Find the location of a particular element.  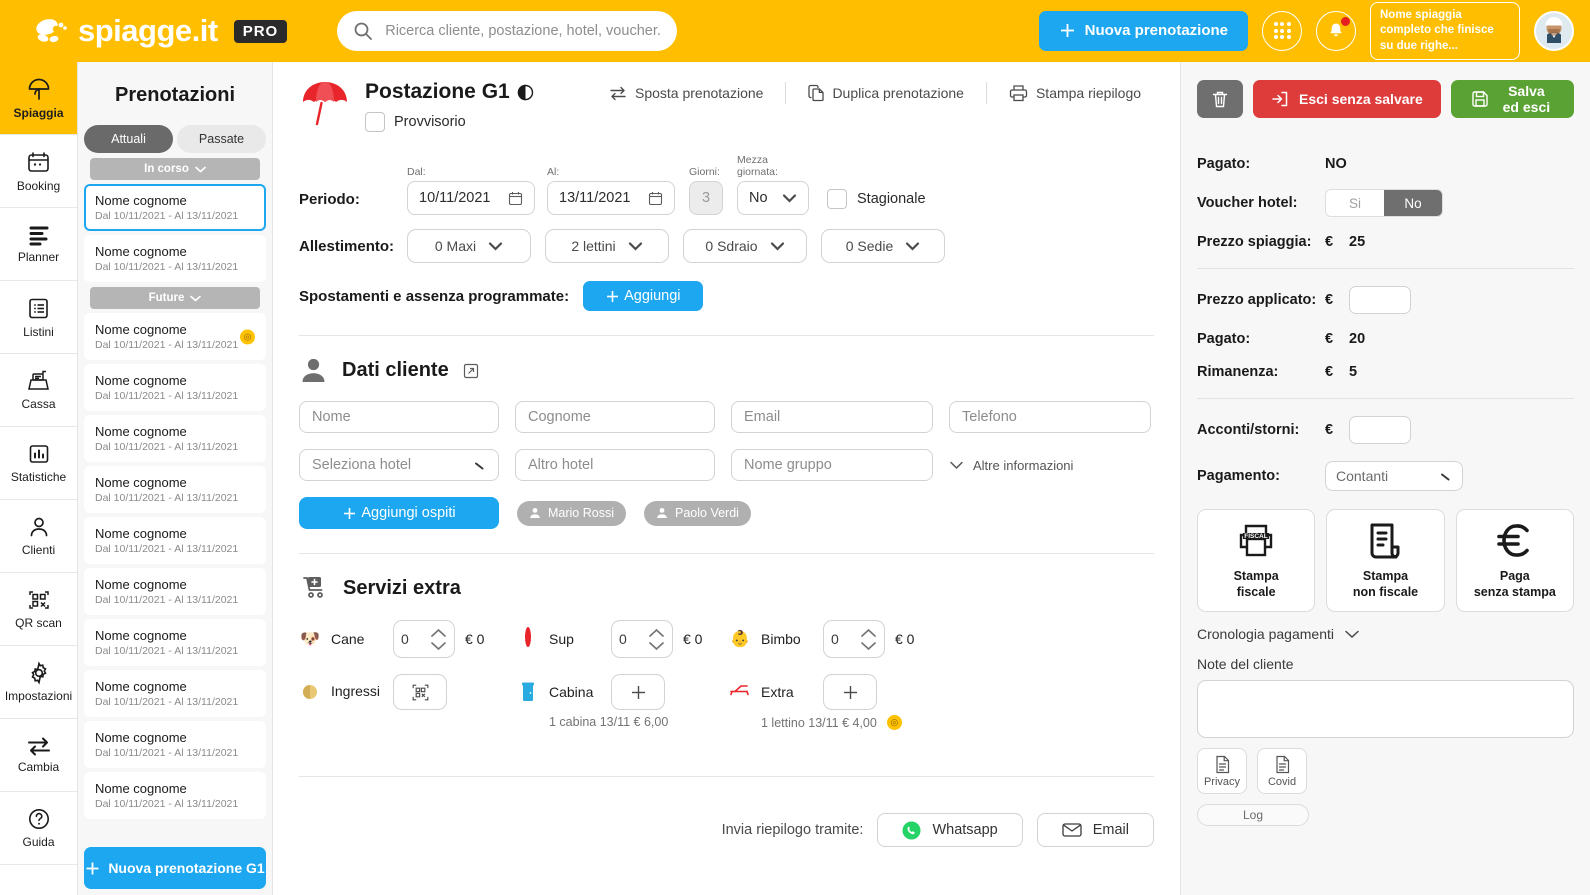

external-link-icon is located at coordinates (471, 371).